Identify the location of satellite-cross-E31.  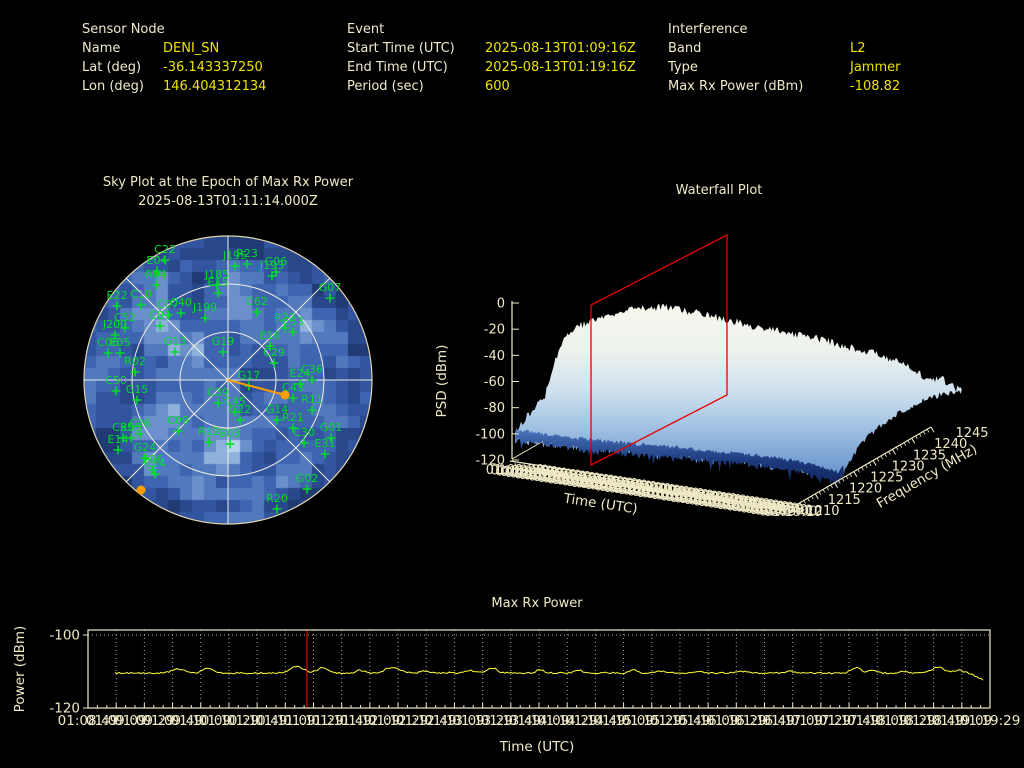
(325, 454).